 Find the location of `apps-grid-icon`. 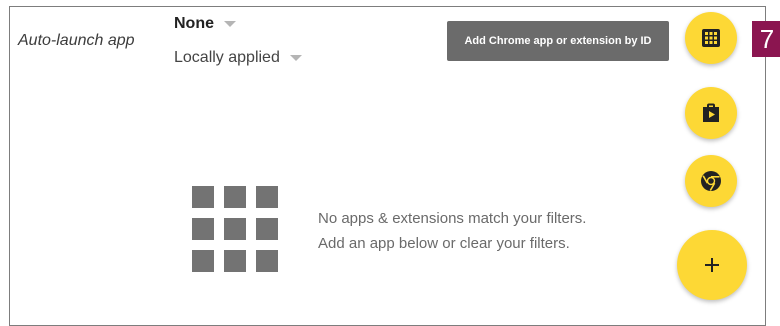

apps-grid-icon is located at coordinates (711, 38).